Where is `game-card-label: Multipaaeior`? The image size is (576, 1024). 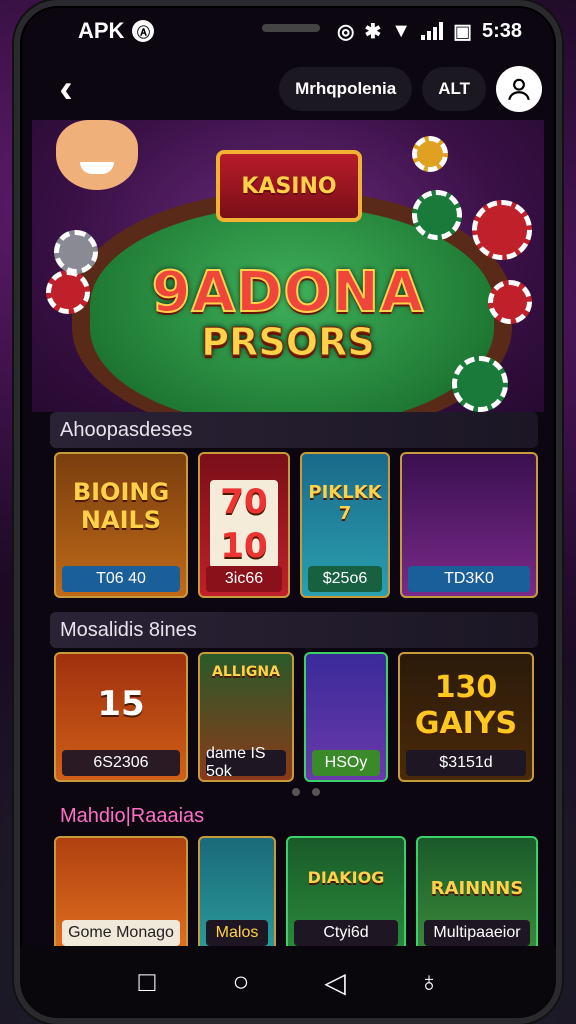
game-card-label: Multipaaeior is located at coordinates (477, 933).